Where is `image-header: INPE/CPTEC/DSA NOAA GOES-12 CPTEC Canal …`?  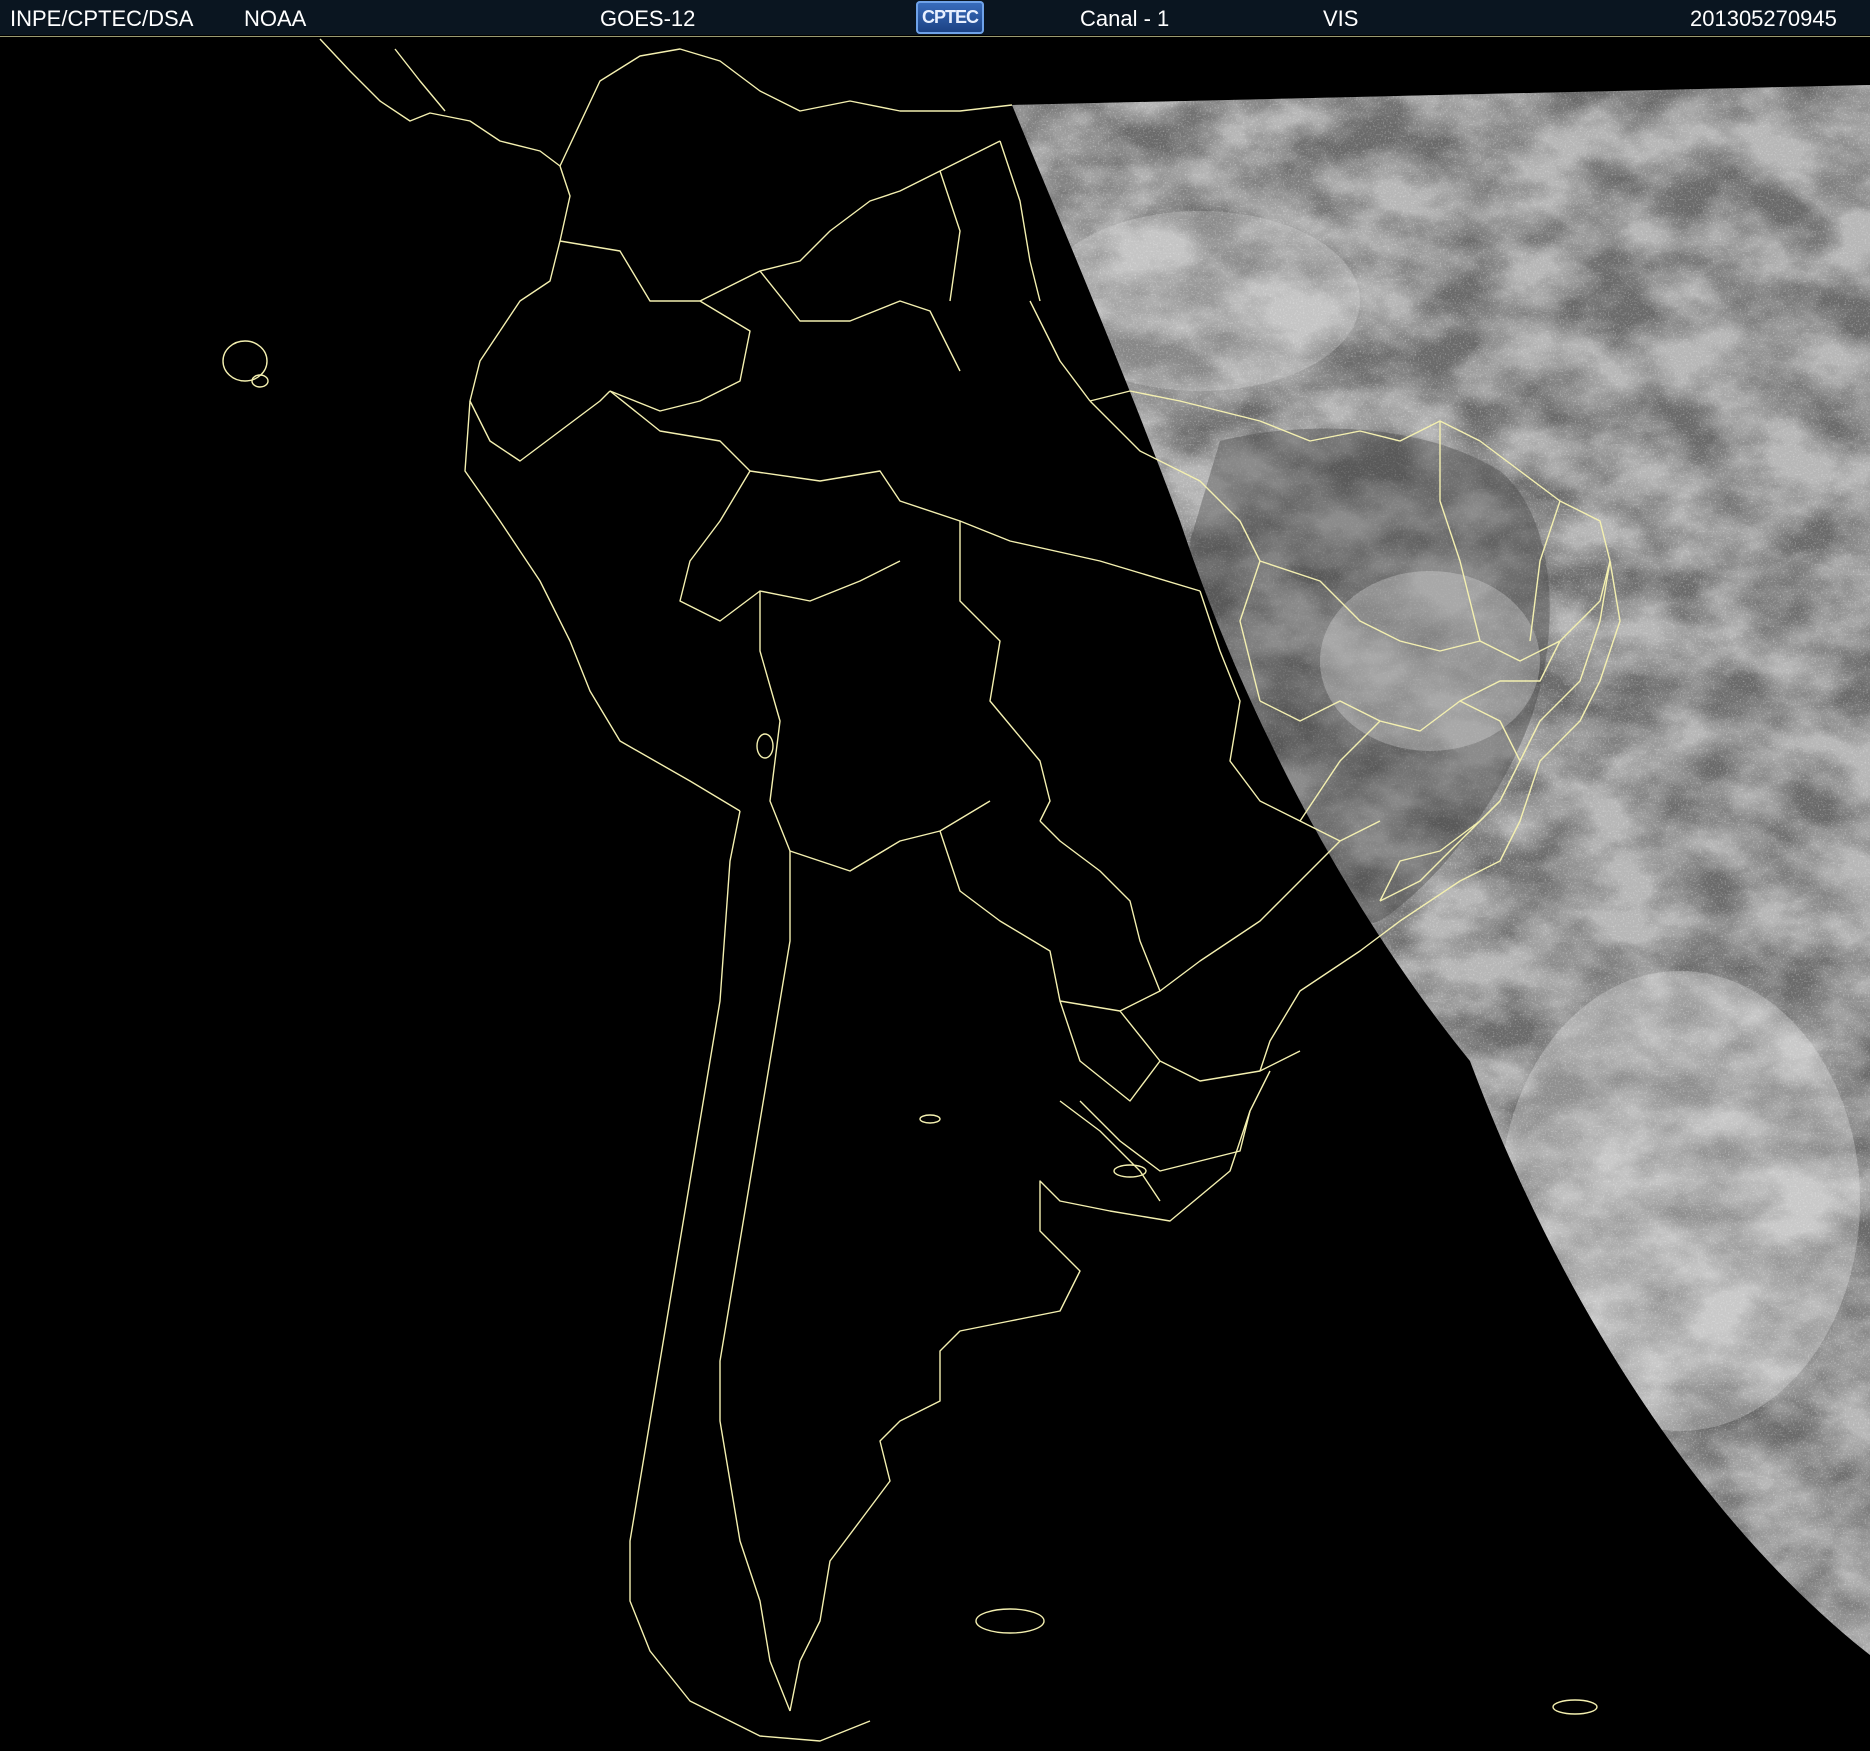
image-header: INPE/CPTEC/DSA NOAA GOES-12 CPTEC Canal … is located at coordinates (935, 17).